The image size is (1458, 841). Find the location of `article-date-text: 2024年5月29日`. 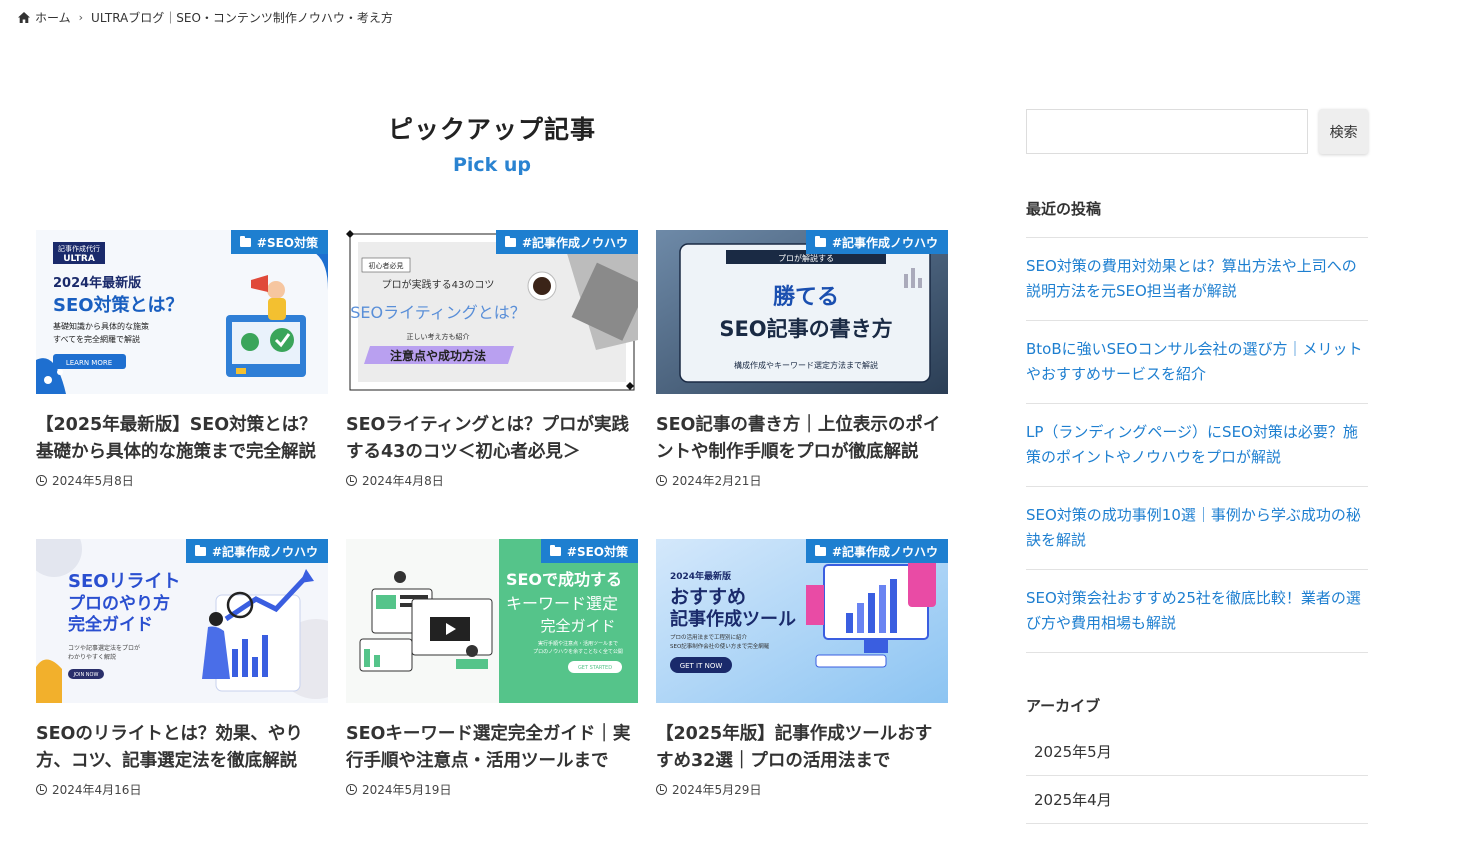

article-date-text: 2024年5月29日 is located at coordinates (717, 790).